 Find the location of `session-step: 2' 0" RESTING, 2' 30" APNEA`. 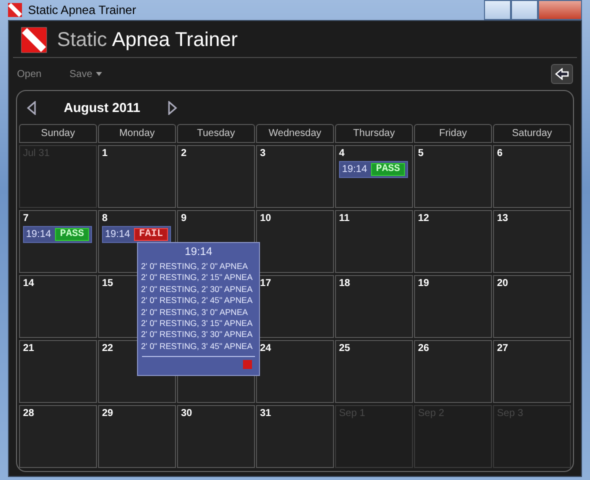

session-step: 2' 0" RESTING, 2' 30" APNEA is located at coordinates (198, 290).